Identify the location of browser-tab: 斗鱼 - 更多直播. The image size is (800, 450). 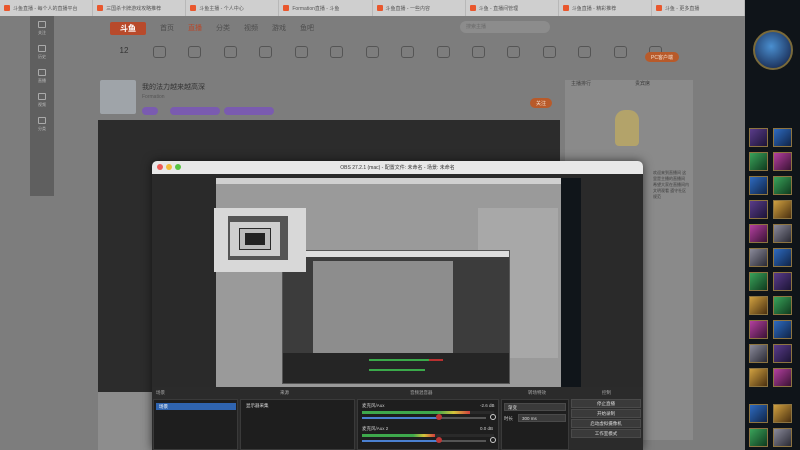
(698, 8).